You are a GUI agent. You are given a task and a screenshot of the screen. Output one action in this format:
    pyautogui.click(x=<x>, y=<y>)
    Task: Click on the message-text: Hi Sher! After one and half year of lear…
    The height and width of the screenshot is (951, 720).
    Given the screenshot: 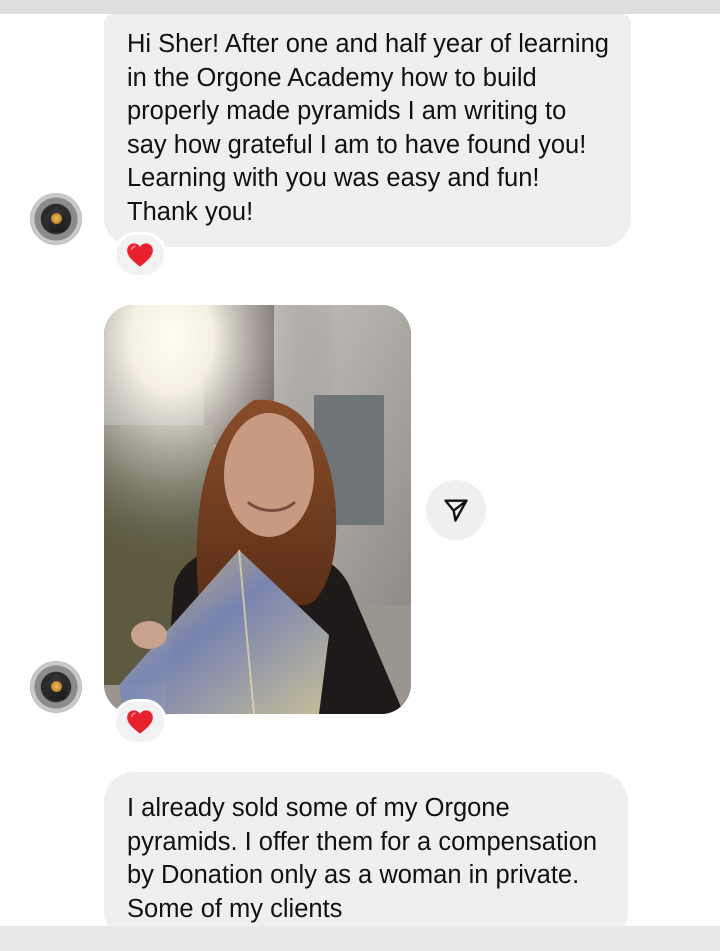 What is the action you would take?
    pyautogui.click(x=368, y=128)
    